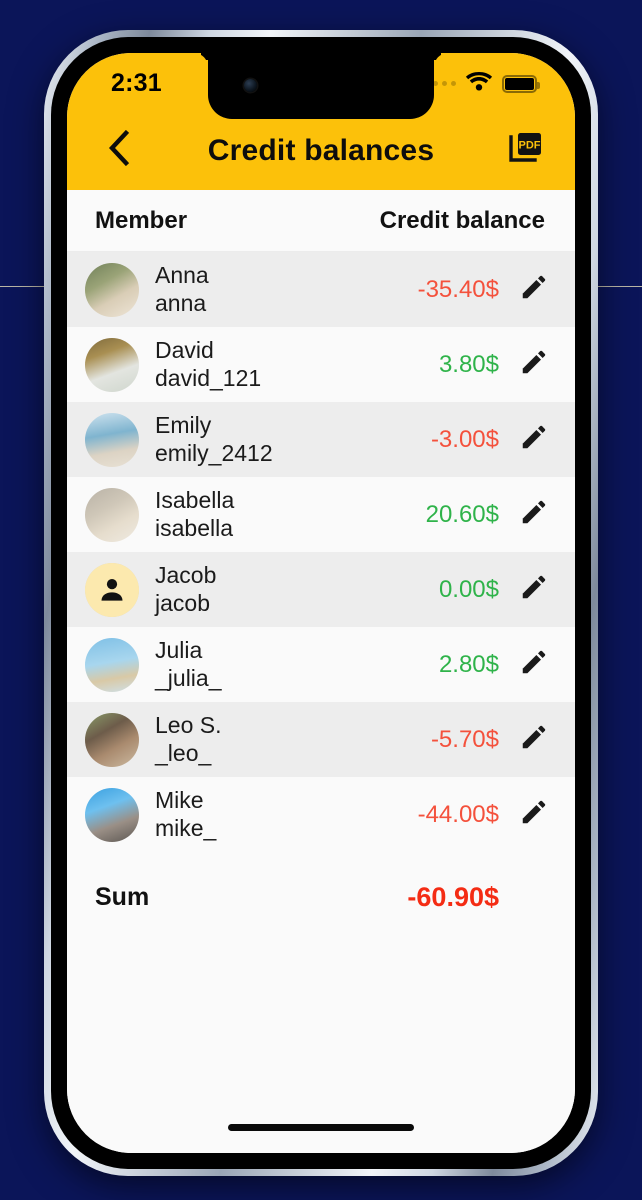 The width and height of the screenshot is (642, 1200). What do you see at coordinates (141, 220) in the screenshot?
I see `column-header-member: Member` at bounding box center [141, 220].